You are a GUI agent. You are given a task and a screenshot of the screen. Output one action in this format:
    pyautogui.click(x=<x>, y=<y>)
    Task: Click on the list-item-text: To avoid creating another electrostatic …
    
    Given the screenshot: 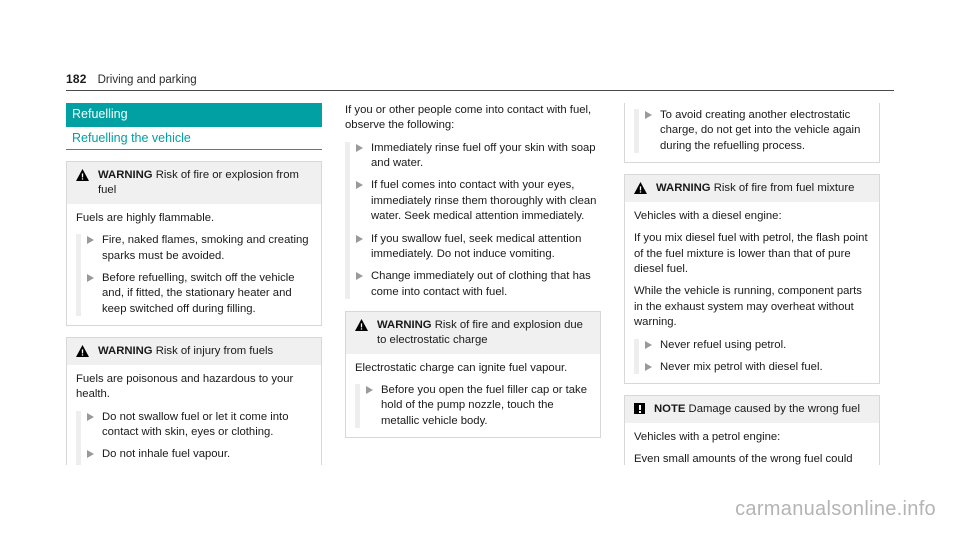 What is the action you would take?
    pyautogui.click(x=760, y=130)
    